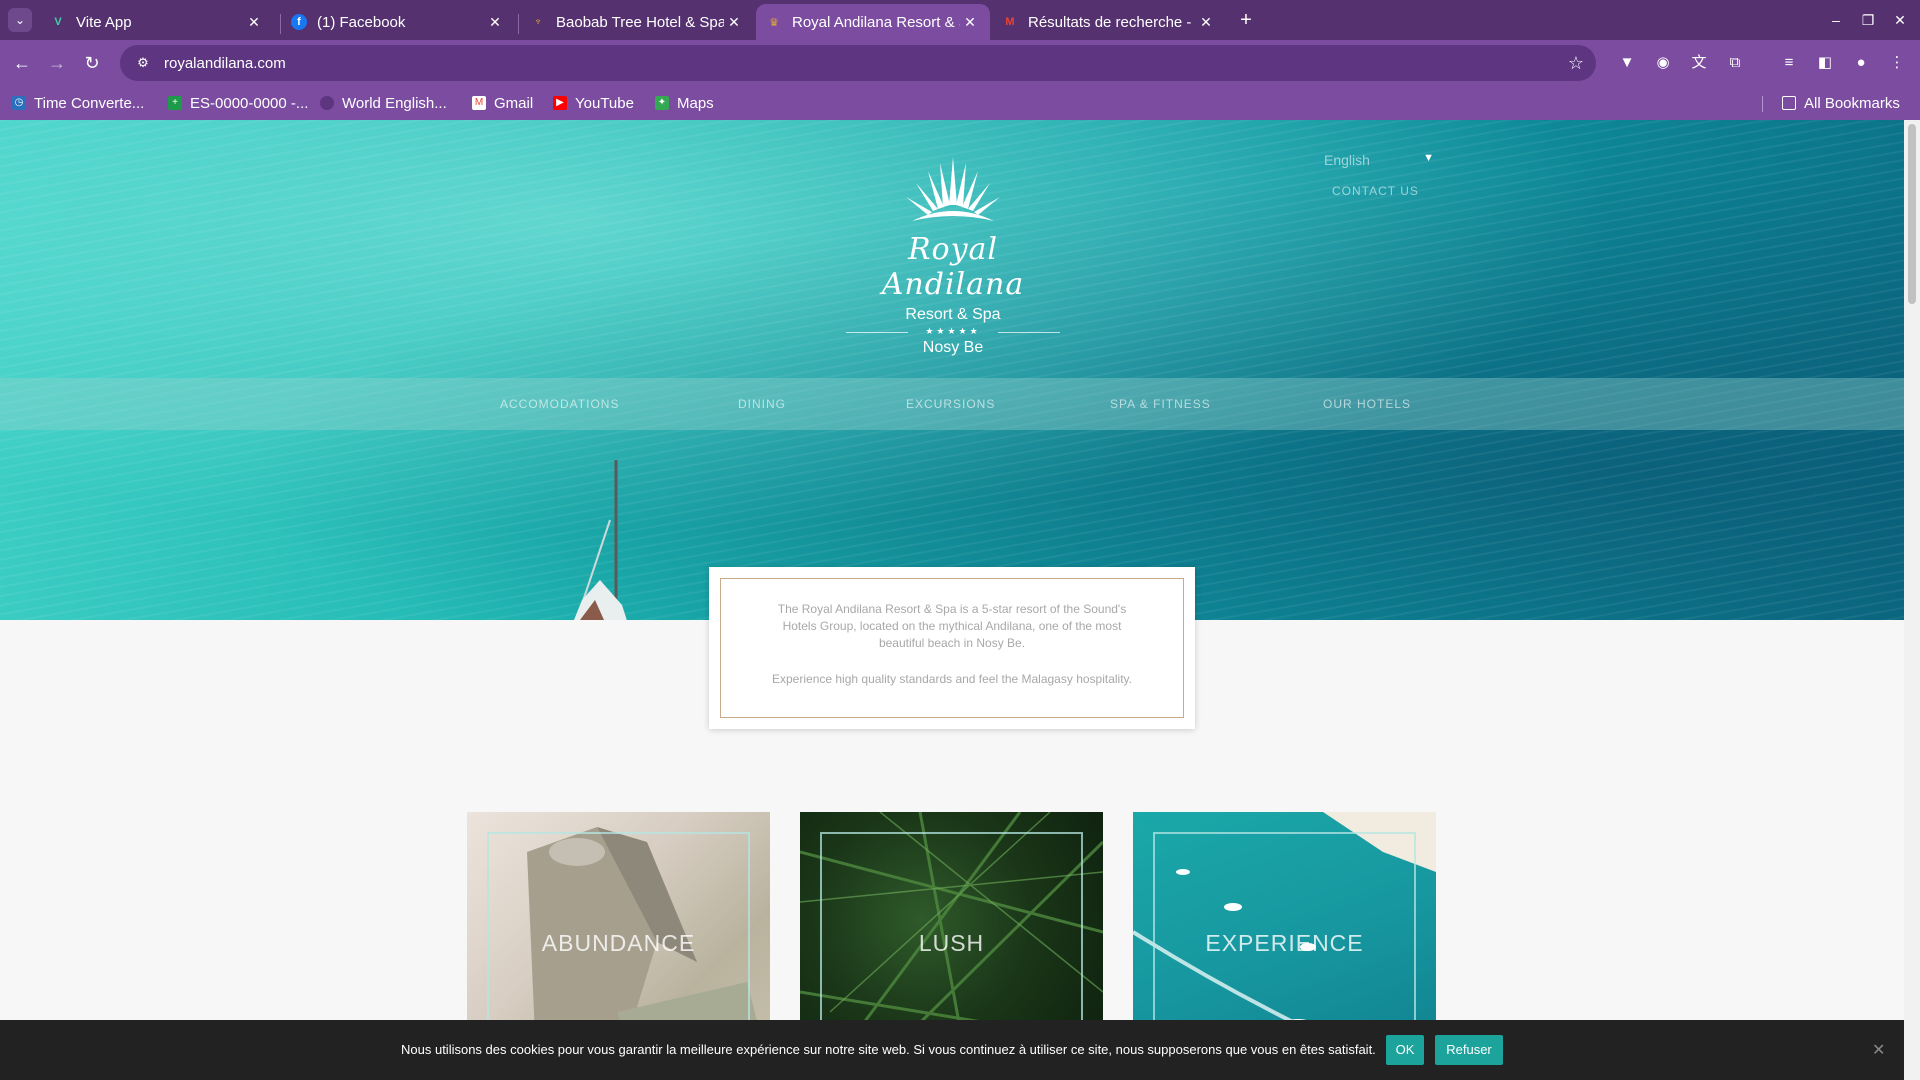 The width and height of the screenshot is (1920, 1080). What do you see at coordinates (1878, 1050) in the screenshot?
I see `cookie-close-icon: ✕` at bounding box center [1878, 1050].